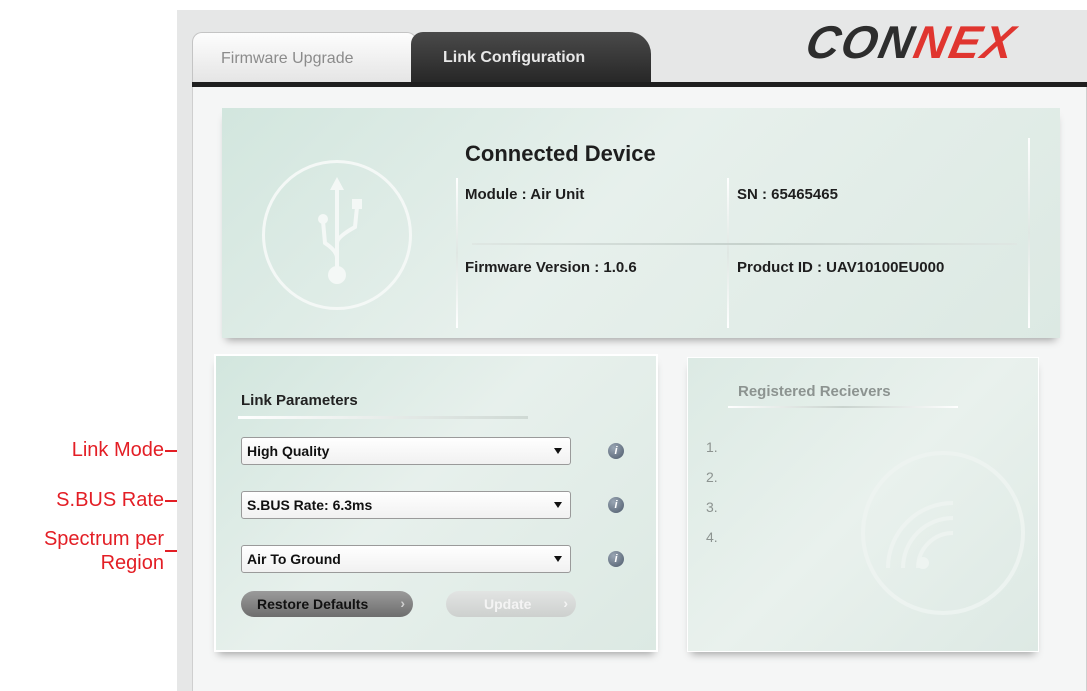  Describe the element at coordinates (814, 391) in the screenshot. I see `registered-receivers-title: Registered Recievers` at that location.